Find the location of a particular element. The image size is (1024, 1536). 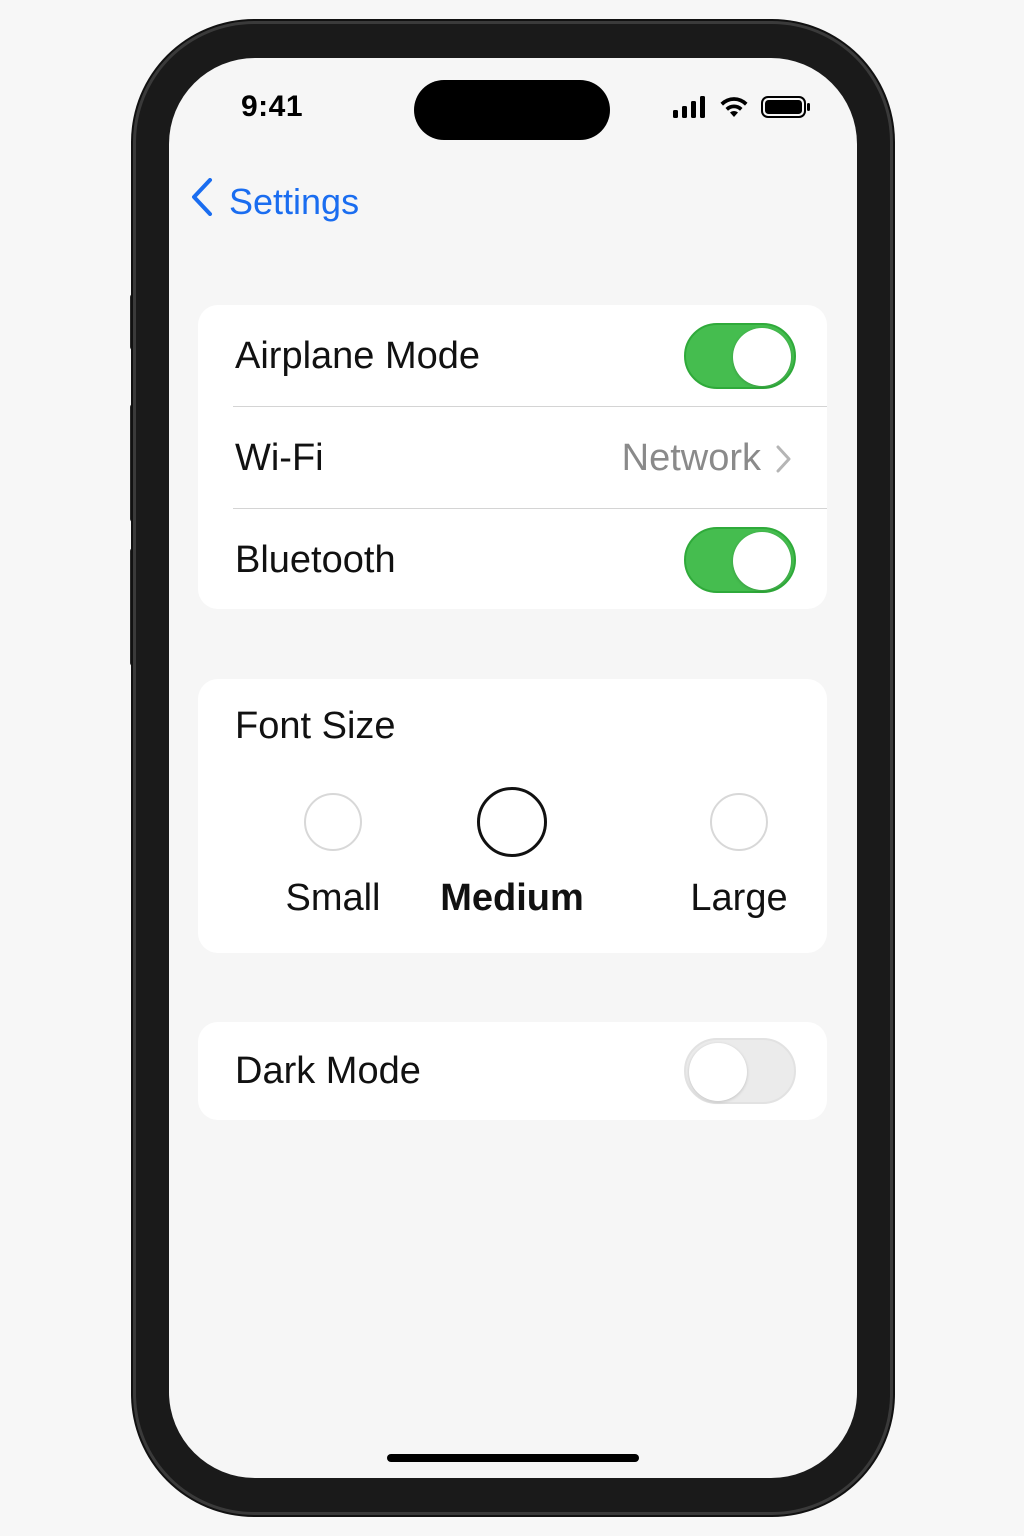

signal-icon is located at coordinates (690, 109).